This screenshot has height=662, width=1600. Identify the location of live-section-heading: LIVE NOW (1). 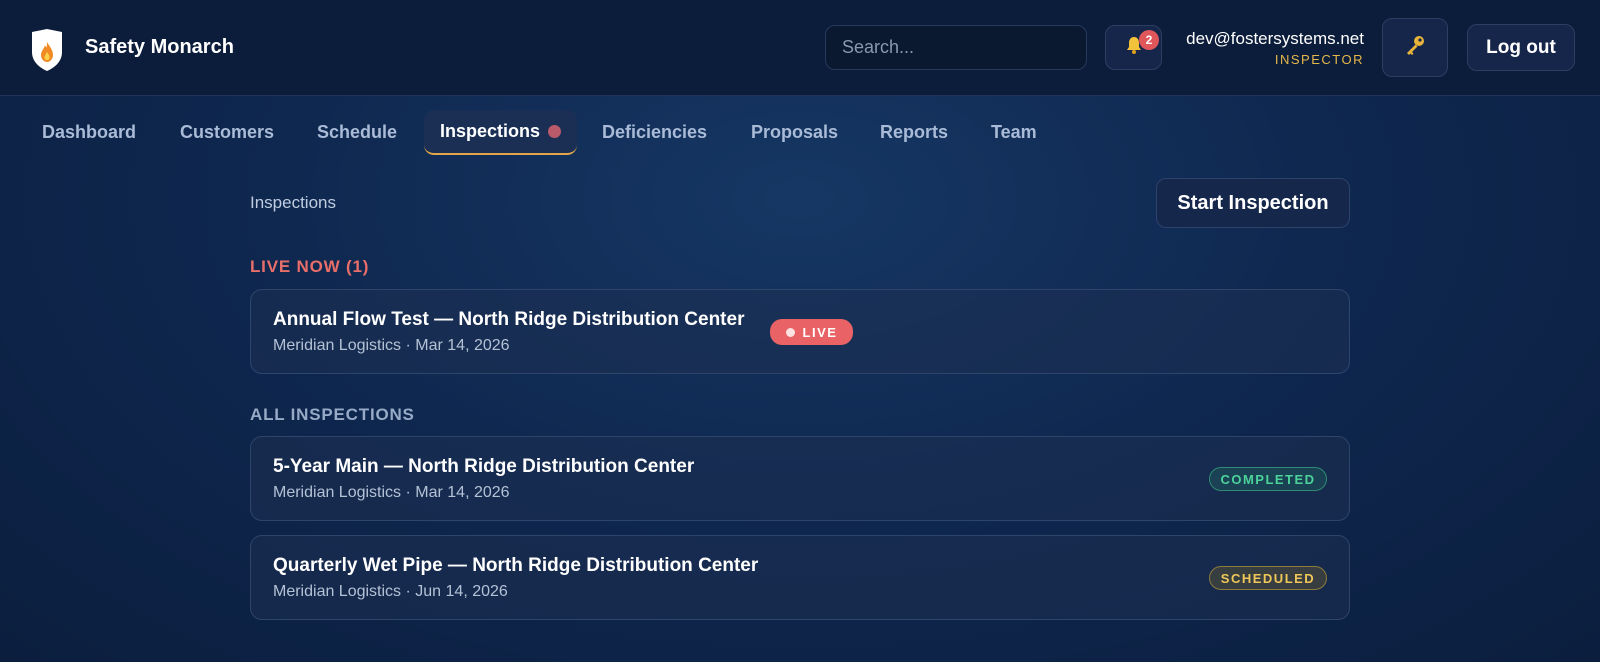
(310, 266).